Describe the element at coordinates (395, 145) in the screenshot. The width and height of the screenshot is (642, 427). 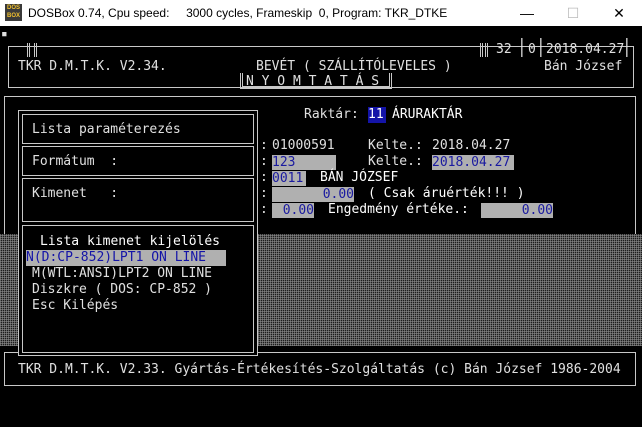
I see `kelte-label-1: Kelte.:` at that location.